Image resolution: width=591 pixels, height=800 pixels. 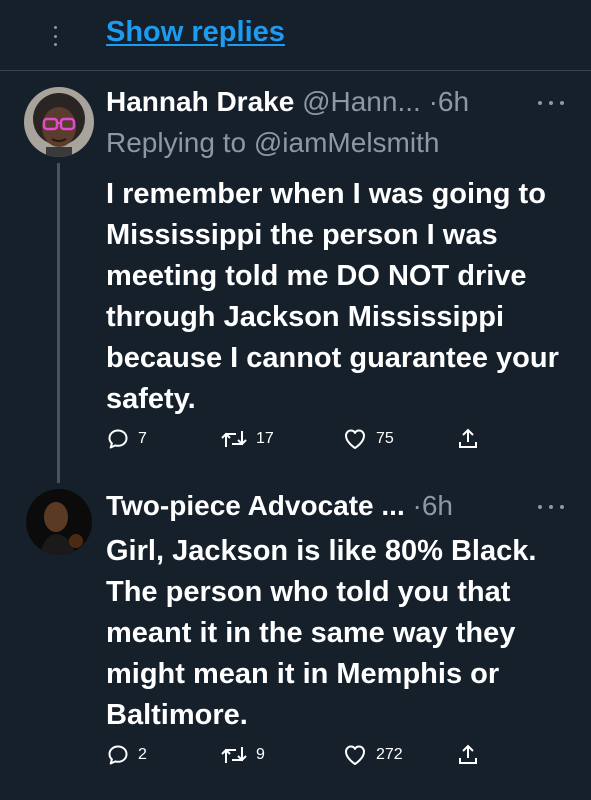 I want to click on reply-button: 2, so click(x=126, y=755).